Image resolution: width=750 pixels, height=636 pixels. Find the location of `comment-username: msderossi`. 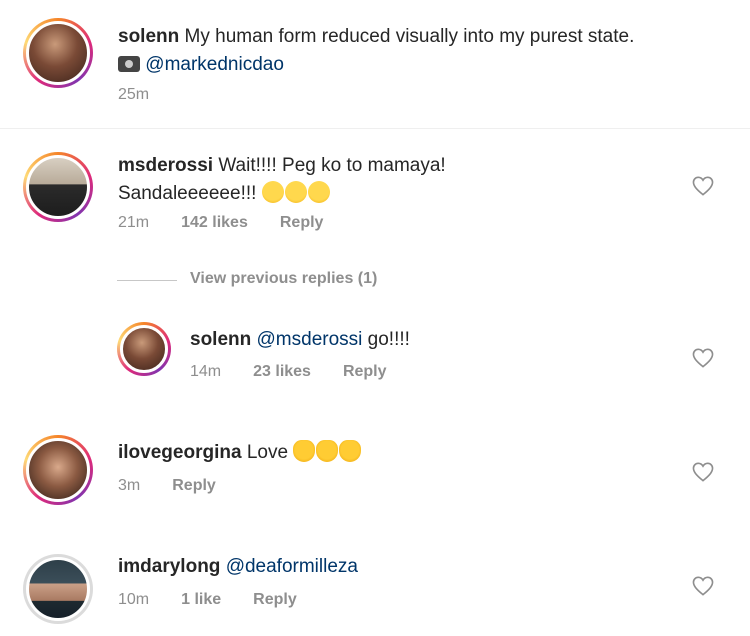

comment-username: msderossi is located at coordinates (165, 165).